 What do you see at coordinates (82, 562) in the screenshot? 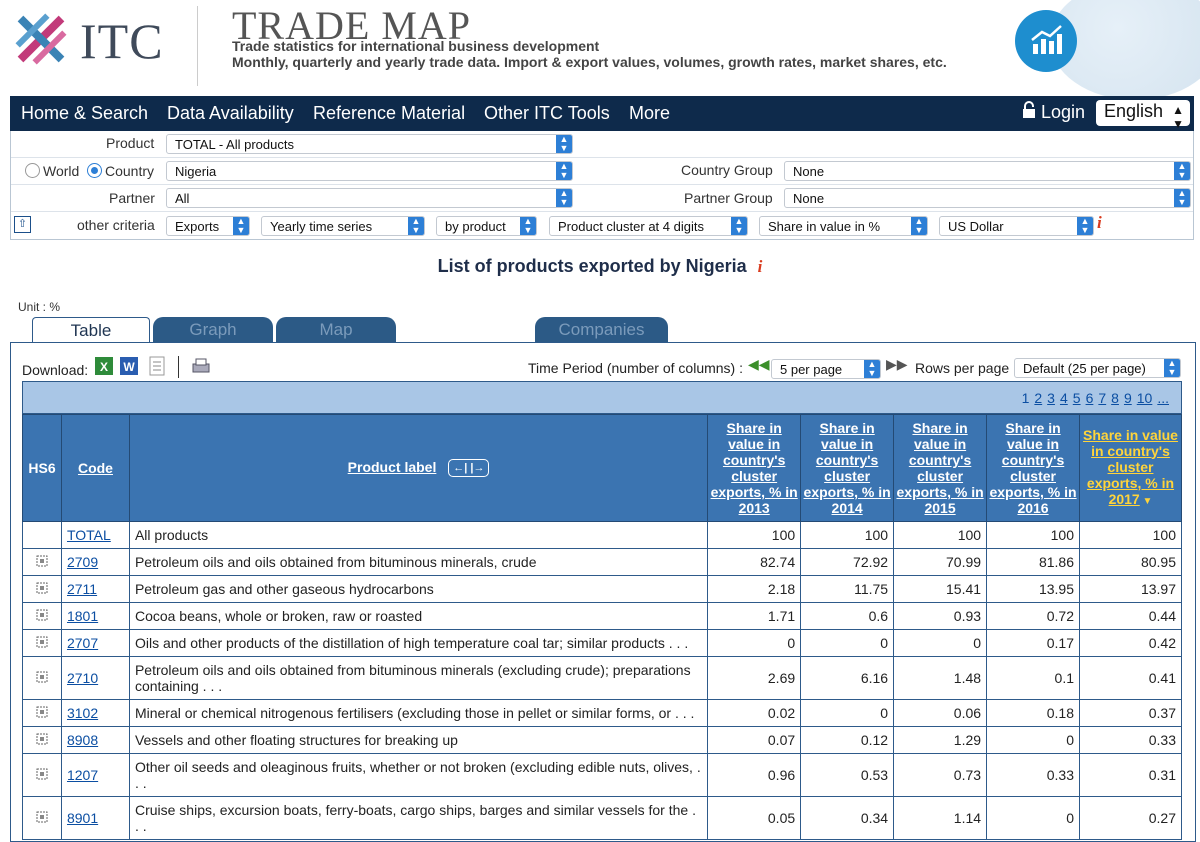
I see `product-code-link: 2709` at bounding box center [82, 562].